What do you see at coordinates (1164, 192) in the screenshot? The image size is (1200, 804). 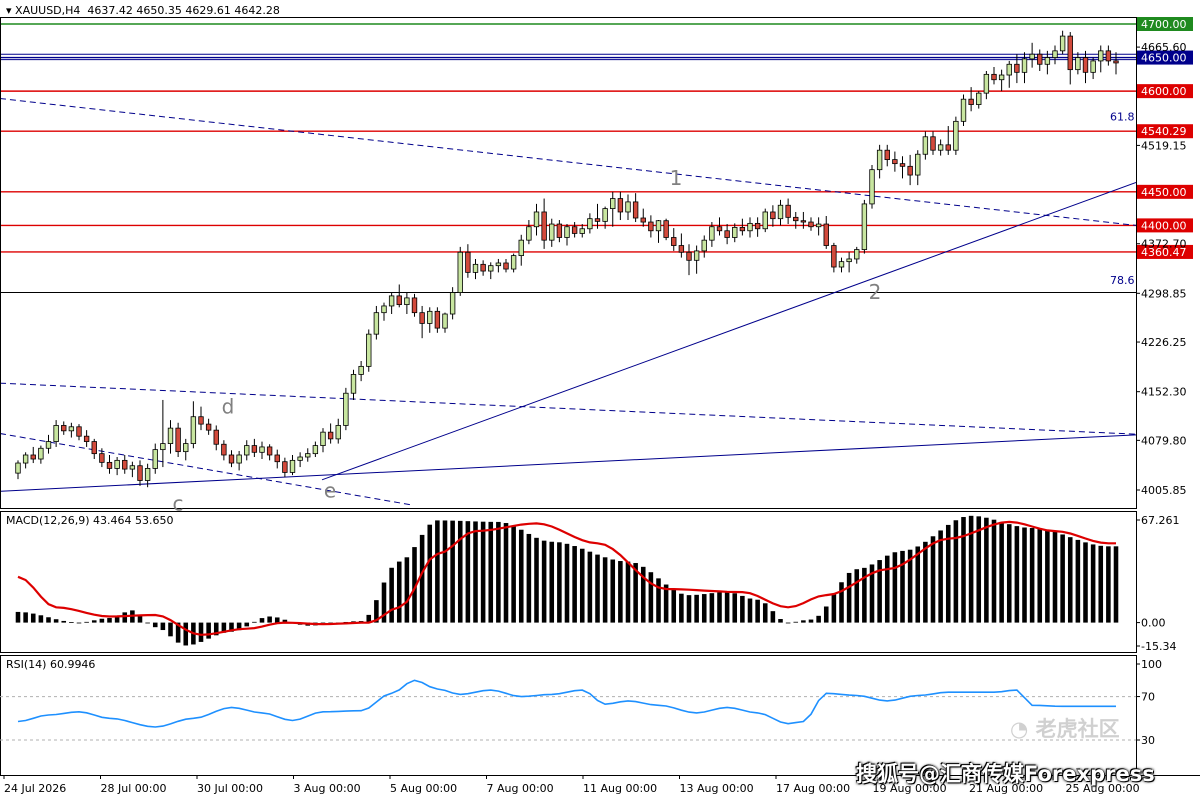 I see `level-tag-text: 4450.00` at bounding box center [1164, 192].